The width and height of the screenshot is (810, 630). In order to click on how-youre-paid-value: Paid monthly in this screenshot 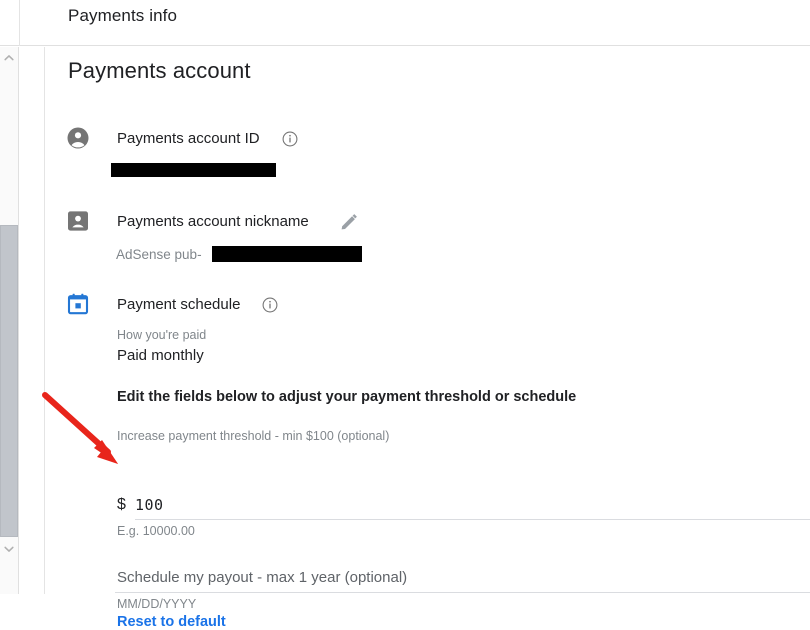, I will do `click(160, 355)`.